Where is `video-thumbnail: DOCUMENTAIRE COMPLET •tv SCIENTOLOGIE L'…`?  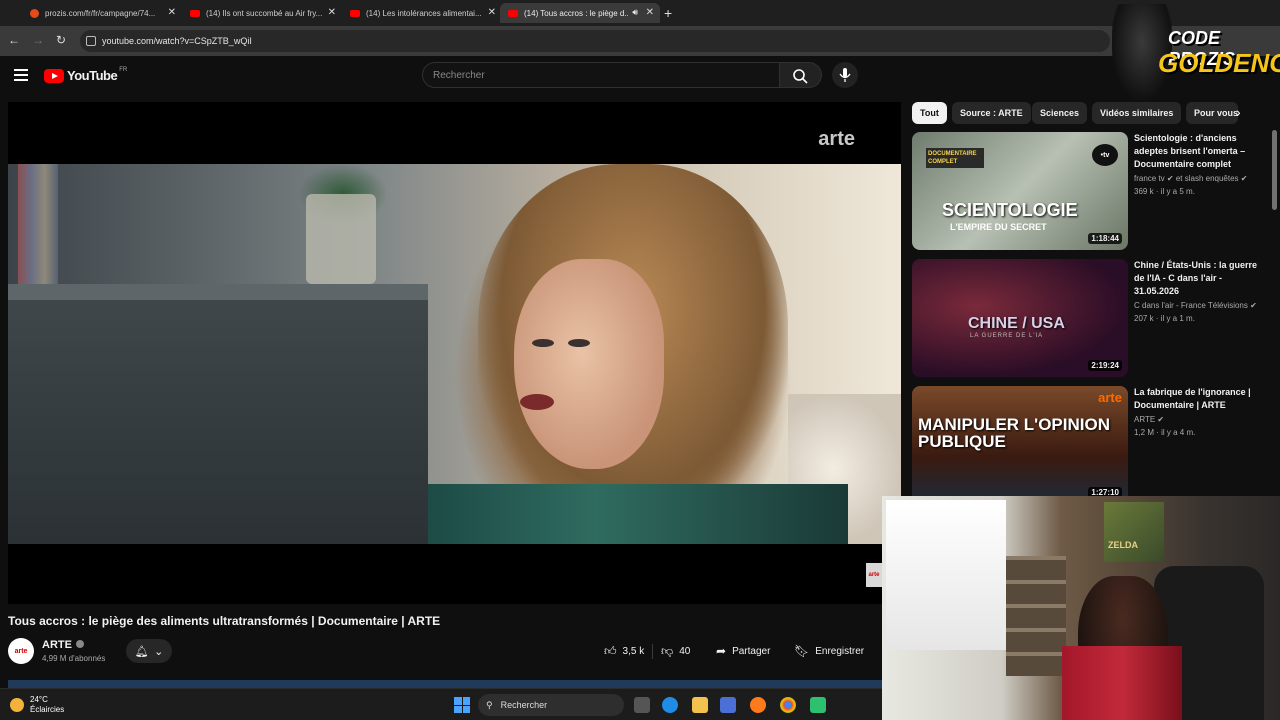 video-thumbnail: DOCUMENTAIRE COMPLET •tv SCIENTOLOGIE L'… is located at coordinates (1020, 191).